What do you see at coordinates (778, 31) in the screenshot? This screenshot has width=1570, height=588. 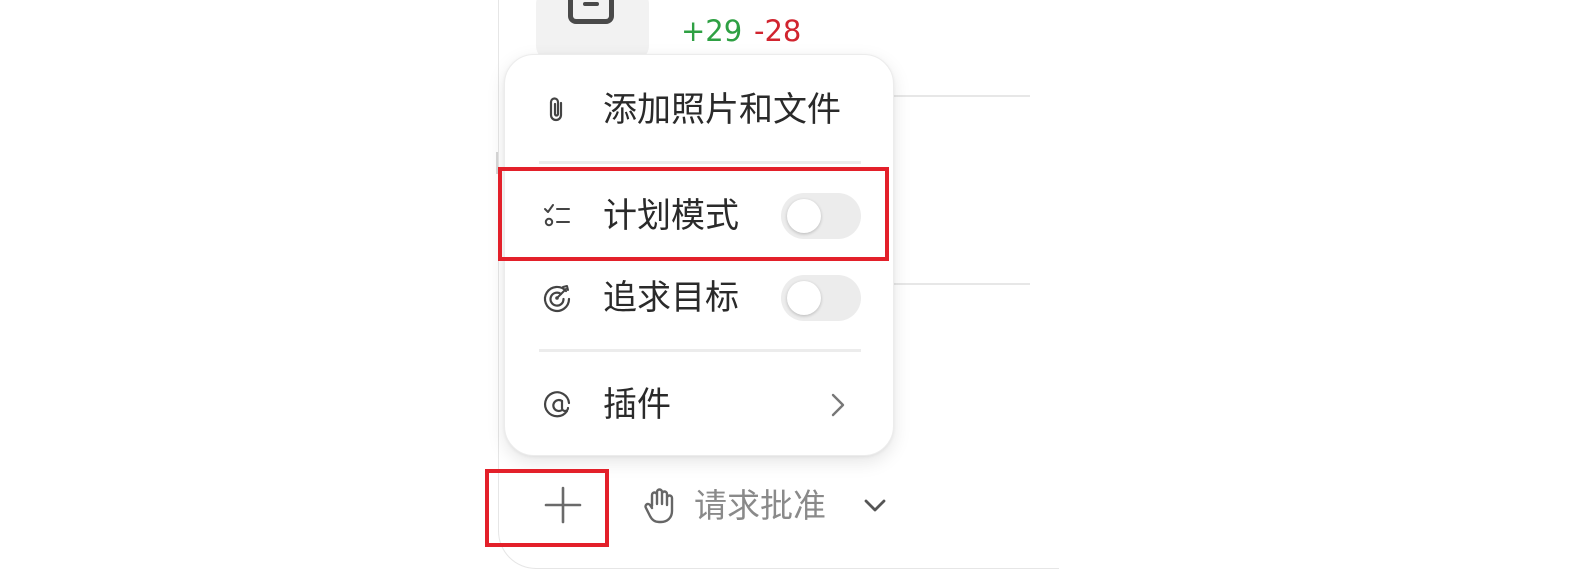 I see `diff-removed-count: -28` at bounding box center [778, 31].